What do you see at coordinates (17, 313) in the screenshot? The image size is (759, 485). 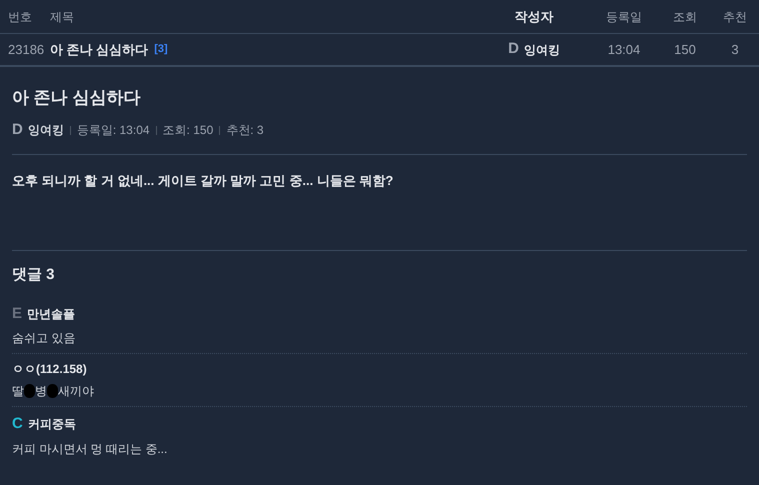 I see `grade-icon: E` at bounding box center [17, 313].